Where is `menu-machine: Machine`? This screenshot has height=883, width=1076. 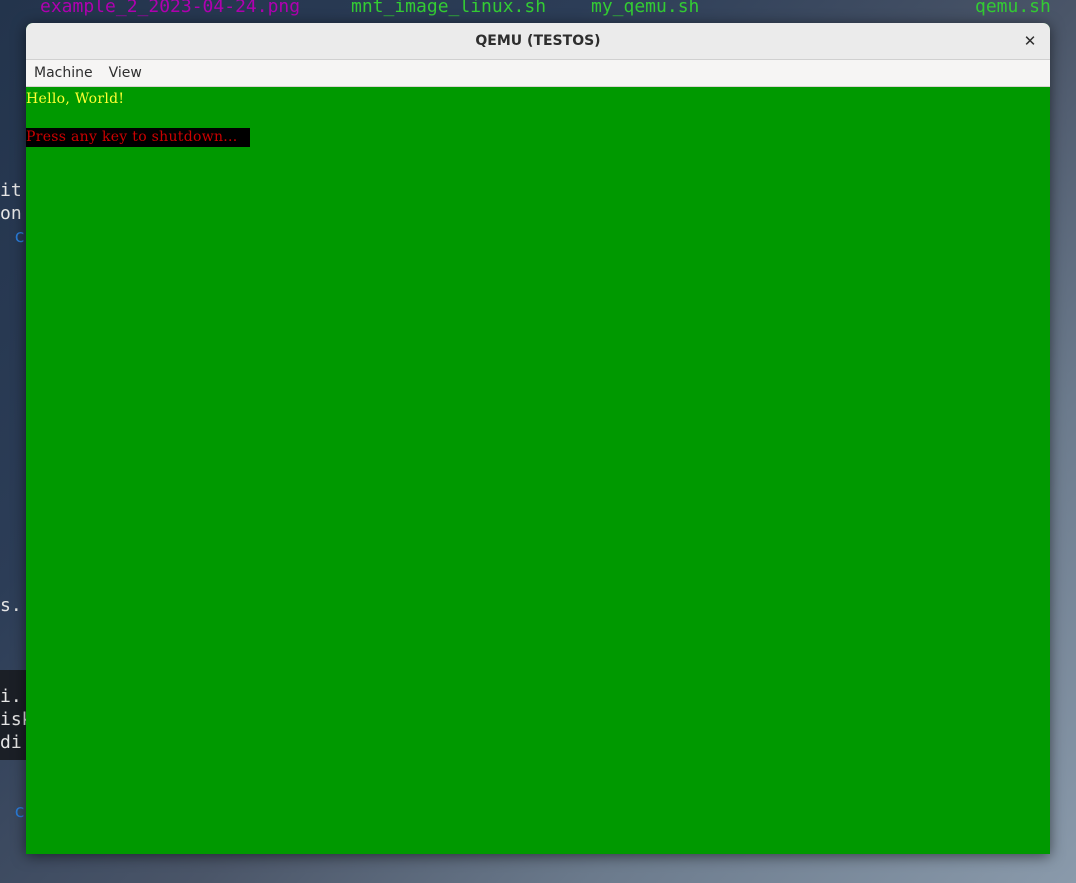
menu-machine: Machine is located at coordinates (63, 73).